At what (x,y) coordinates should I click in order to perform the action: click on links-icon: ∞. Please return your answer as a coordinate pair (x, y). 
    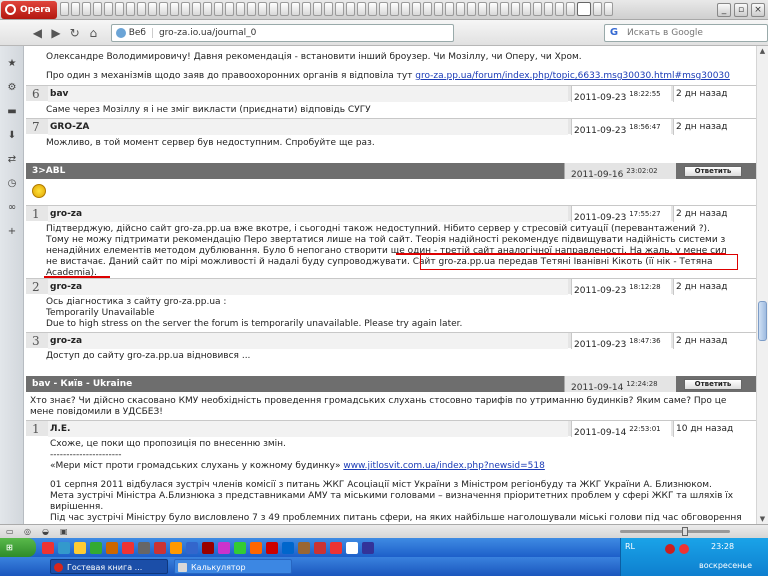
    Looking at the image, I should click on (12, 208).